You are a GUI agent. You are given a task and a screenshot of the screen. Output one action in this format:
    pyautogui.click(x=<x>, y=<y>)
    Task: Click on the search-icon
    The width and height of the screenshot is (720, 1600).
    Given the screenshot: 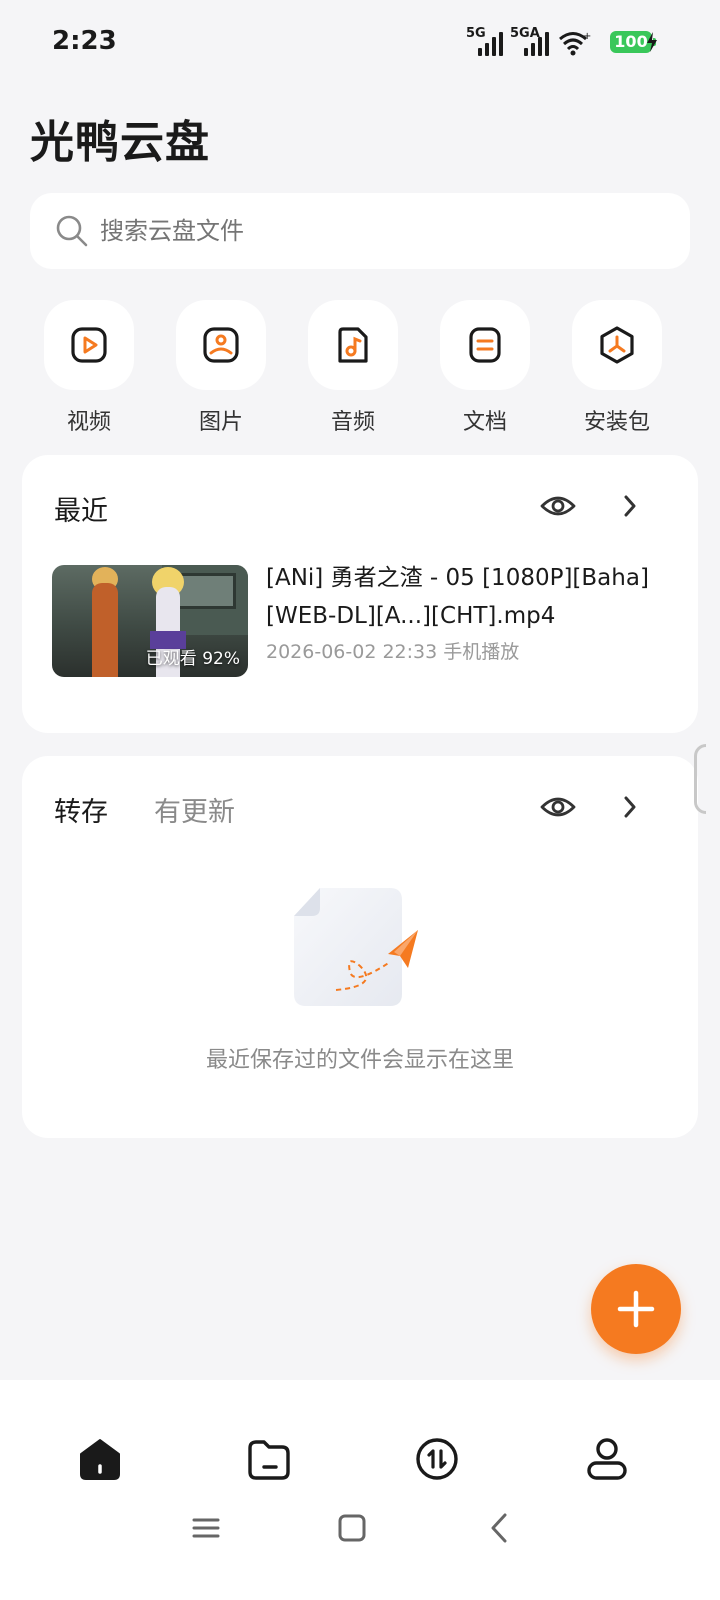 What is the action you would take?
    pyautogui.click(x=72, y=231)
    